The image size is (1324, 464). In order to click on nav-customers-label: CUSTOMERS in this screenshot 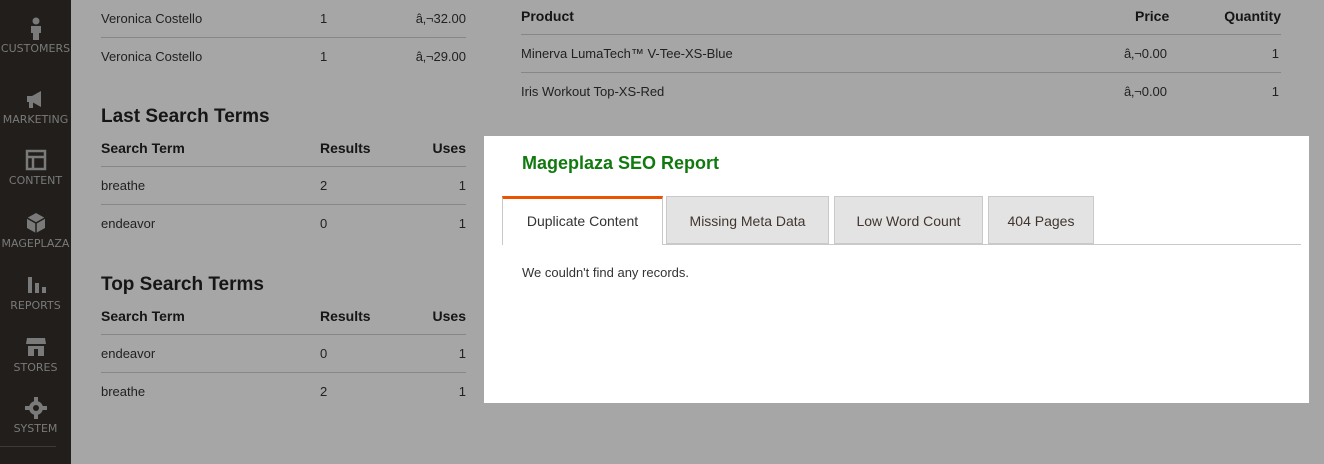, I will do `click(35, 48)`.